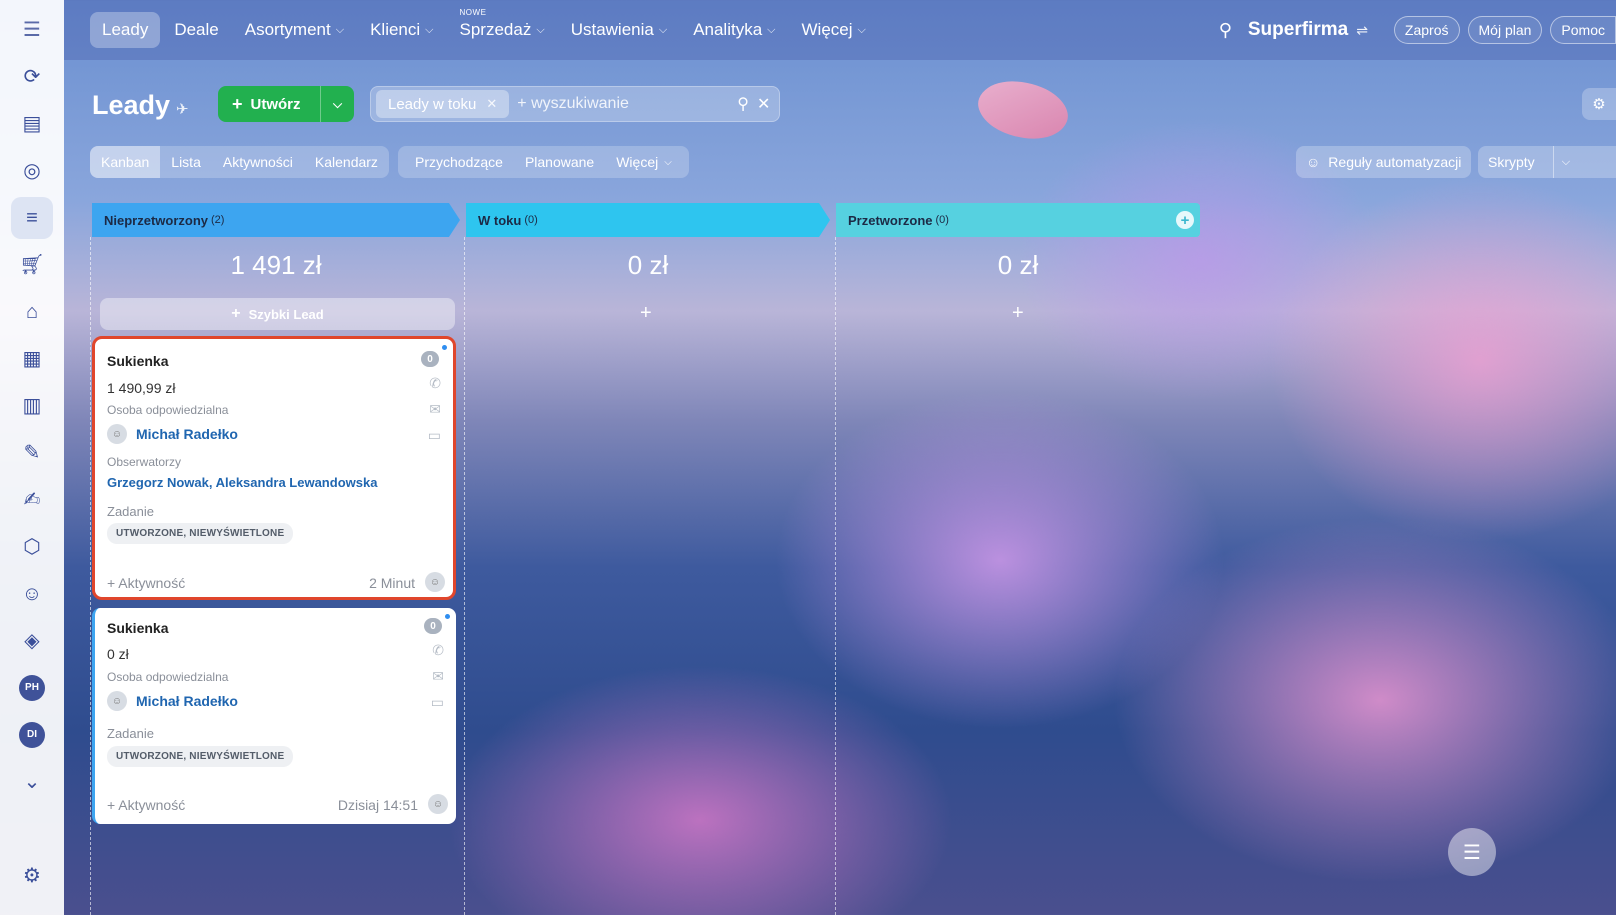  I want to click on automation-rules-button: ☺ Reguły automatyzacji, so click(1384, 162).